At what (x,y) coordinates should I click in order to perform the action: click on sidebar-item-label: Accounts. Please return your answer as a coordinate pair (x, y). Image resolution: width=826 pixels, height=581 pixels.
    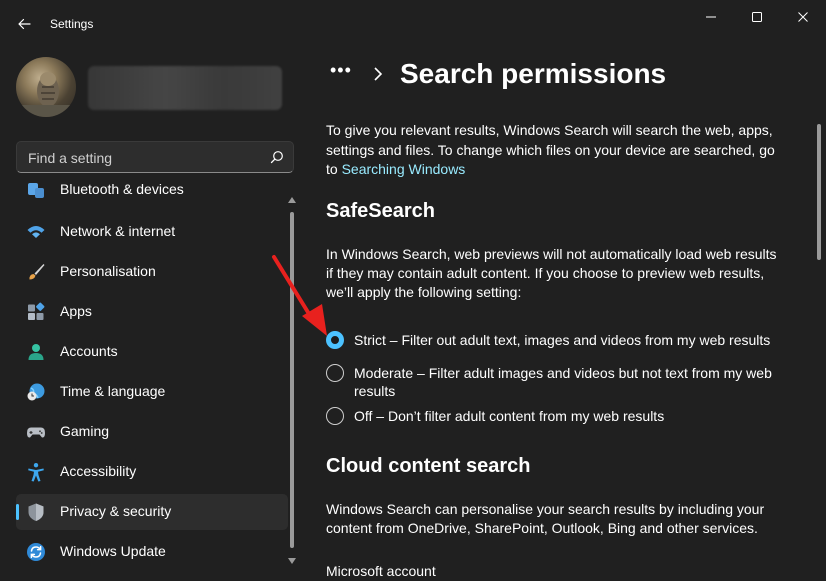
    Looking at the image, I should click on (89, 351).